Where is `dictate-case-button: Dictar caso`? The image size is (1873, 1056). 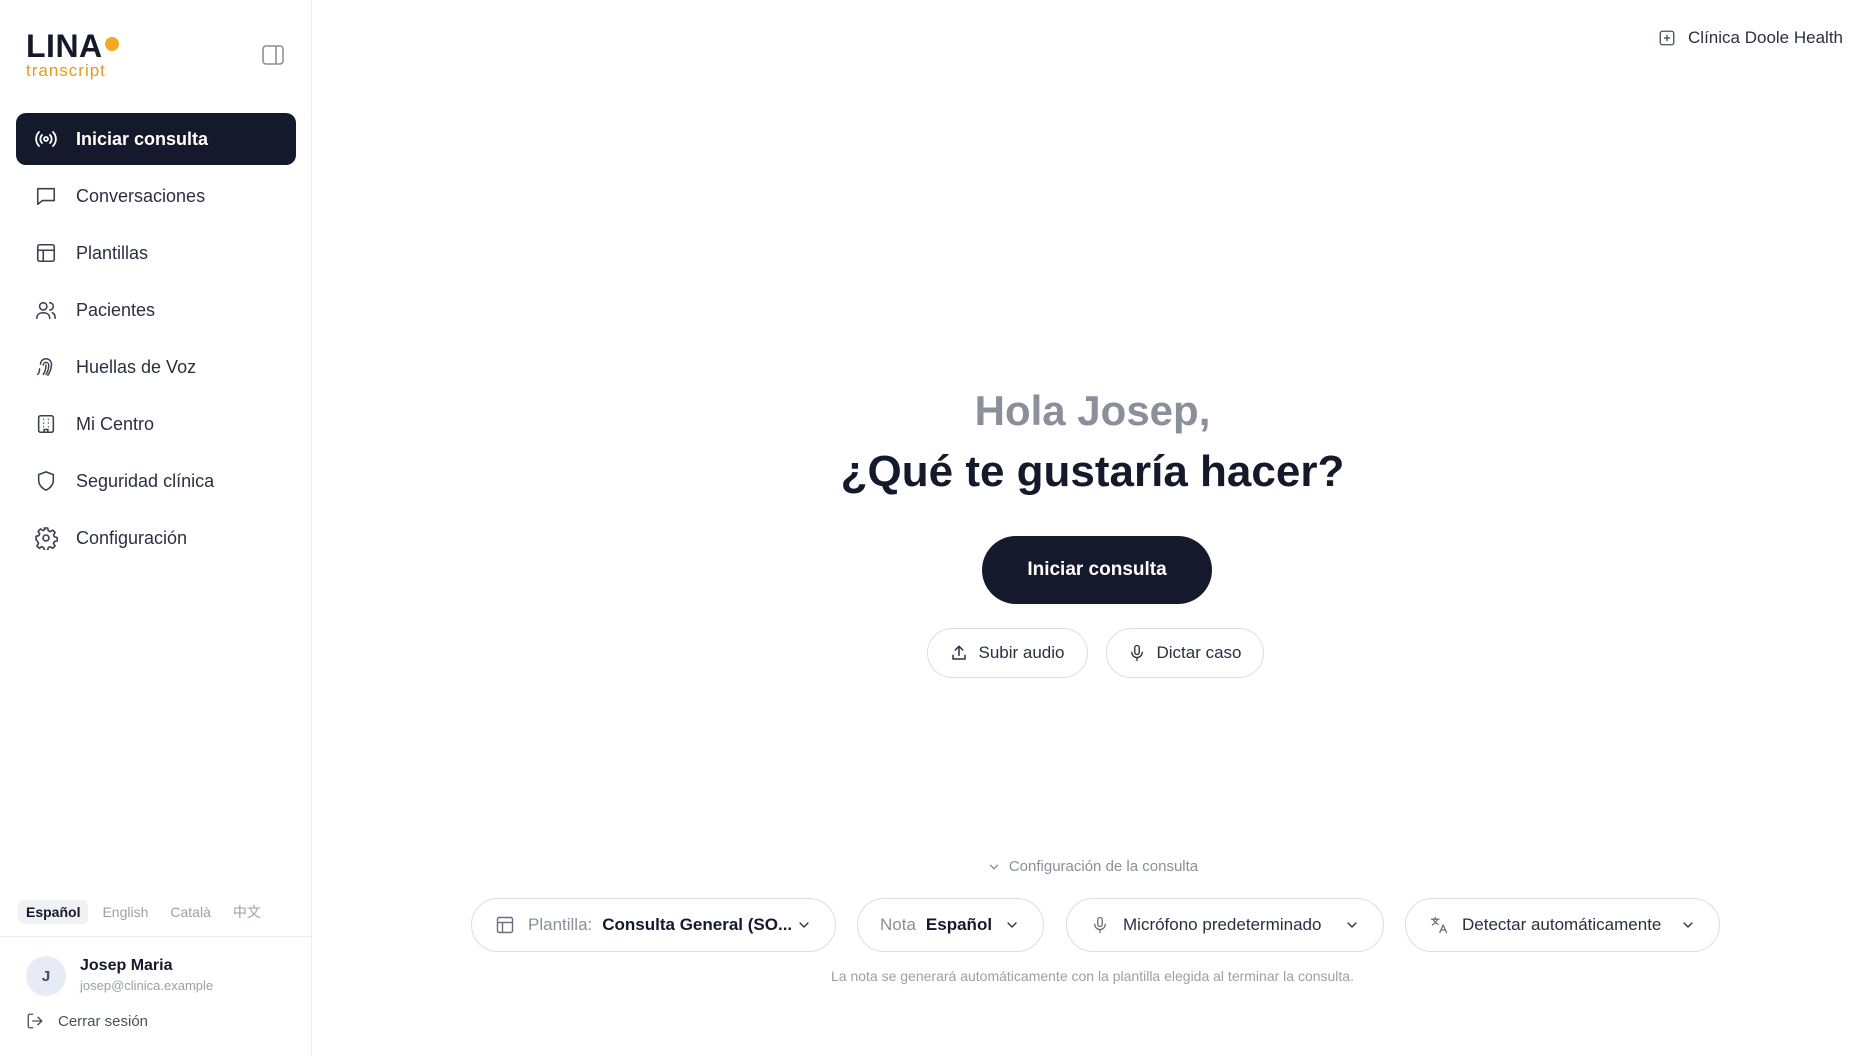
dictate-case-button: Dictar caso is located at coordinates (1185, 653).